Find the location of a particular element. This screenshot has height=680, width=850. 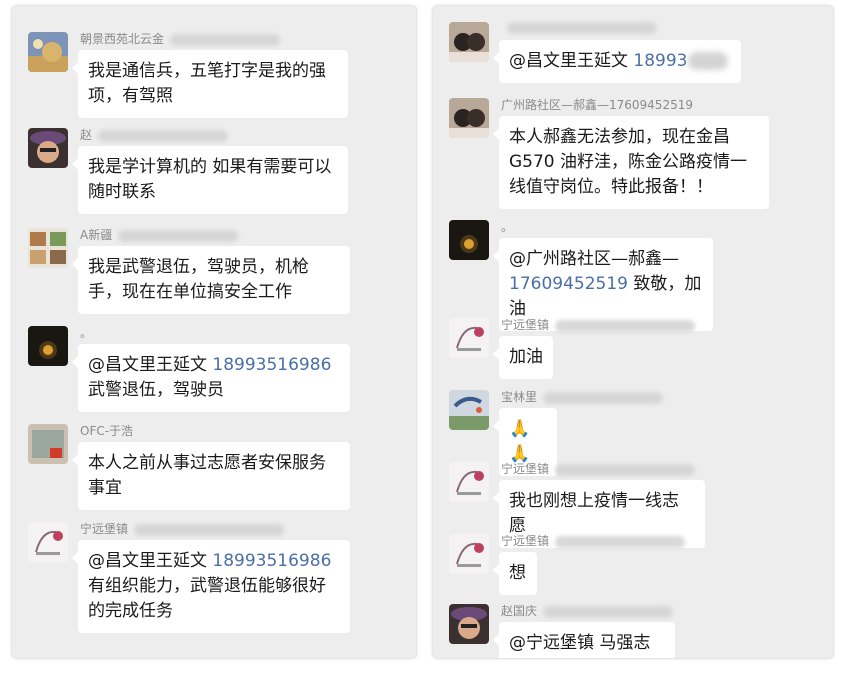

message-bubble: @昌文里王延文 18993516986 武警退伍，驾驶员 is located at coordinates (211, 378).